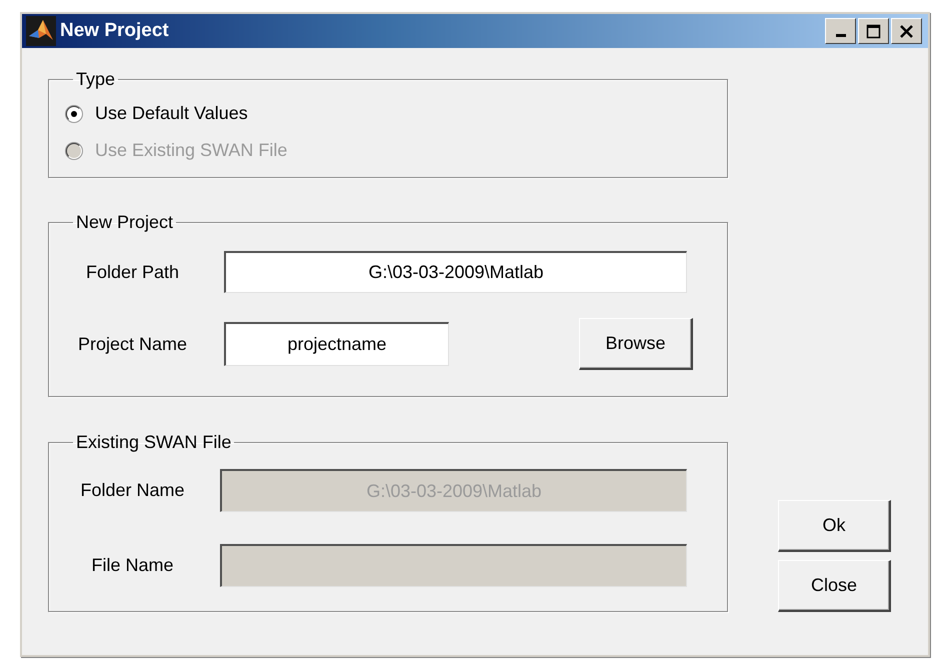 This screenshot has width=936, height=659. What do you see at coordinates (41, 31) in the screenshot?
I see `app-logo-icon` at bounding box center [41, 31].